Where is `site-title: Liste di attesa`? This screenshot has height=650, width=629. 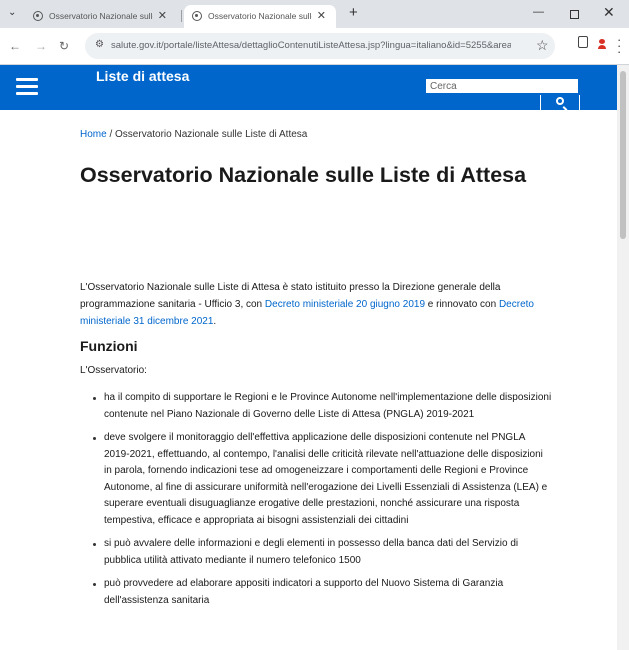
site-title: Liste di attesa is located at coordinates (142, 76).